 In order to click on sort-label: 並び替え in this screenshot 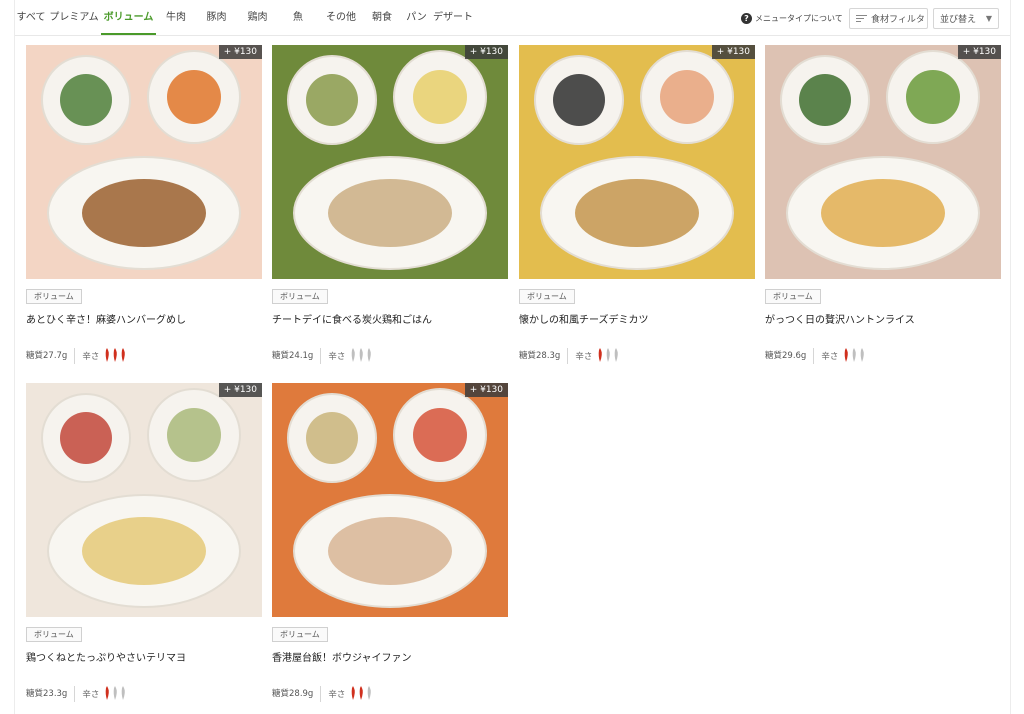, I will do `click(958, 20)`.